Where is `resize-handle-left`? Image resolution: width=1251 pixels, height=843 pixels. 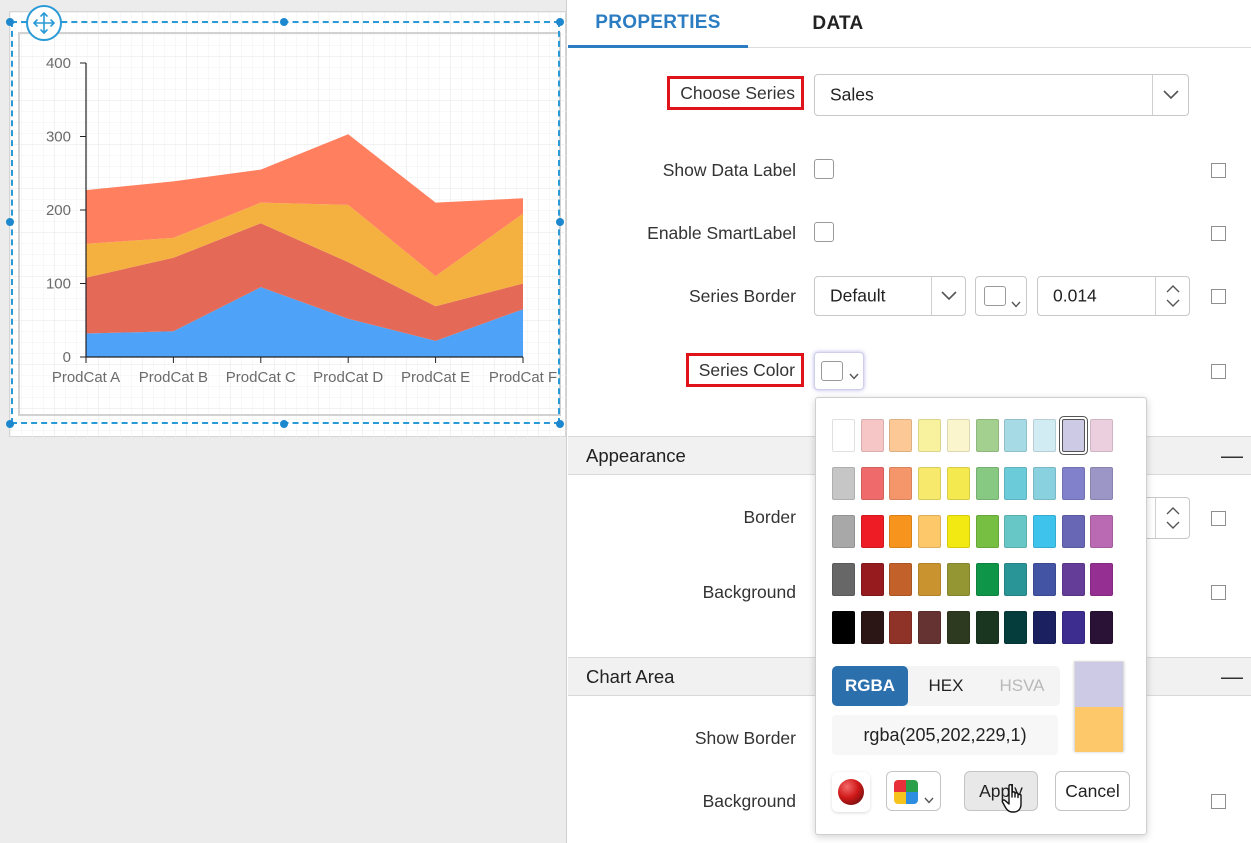 resize-handle-left is located at coordinates (10, 222).